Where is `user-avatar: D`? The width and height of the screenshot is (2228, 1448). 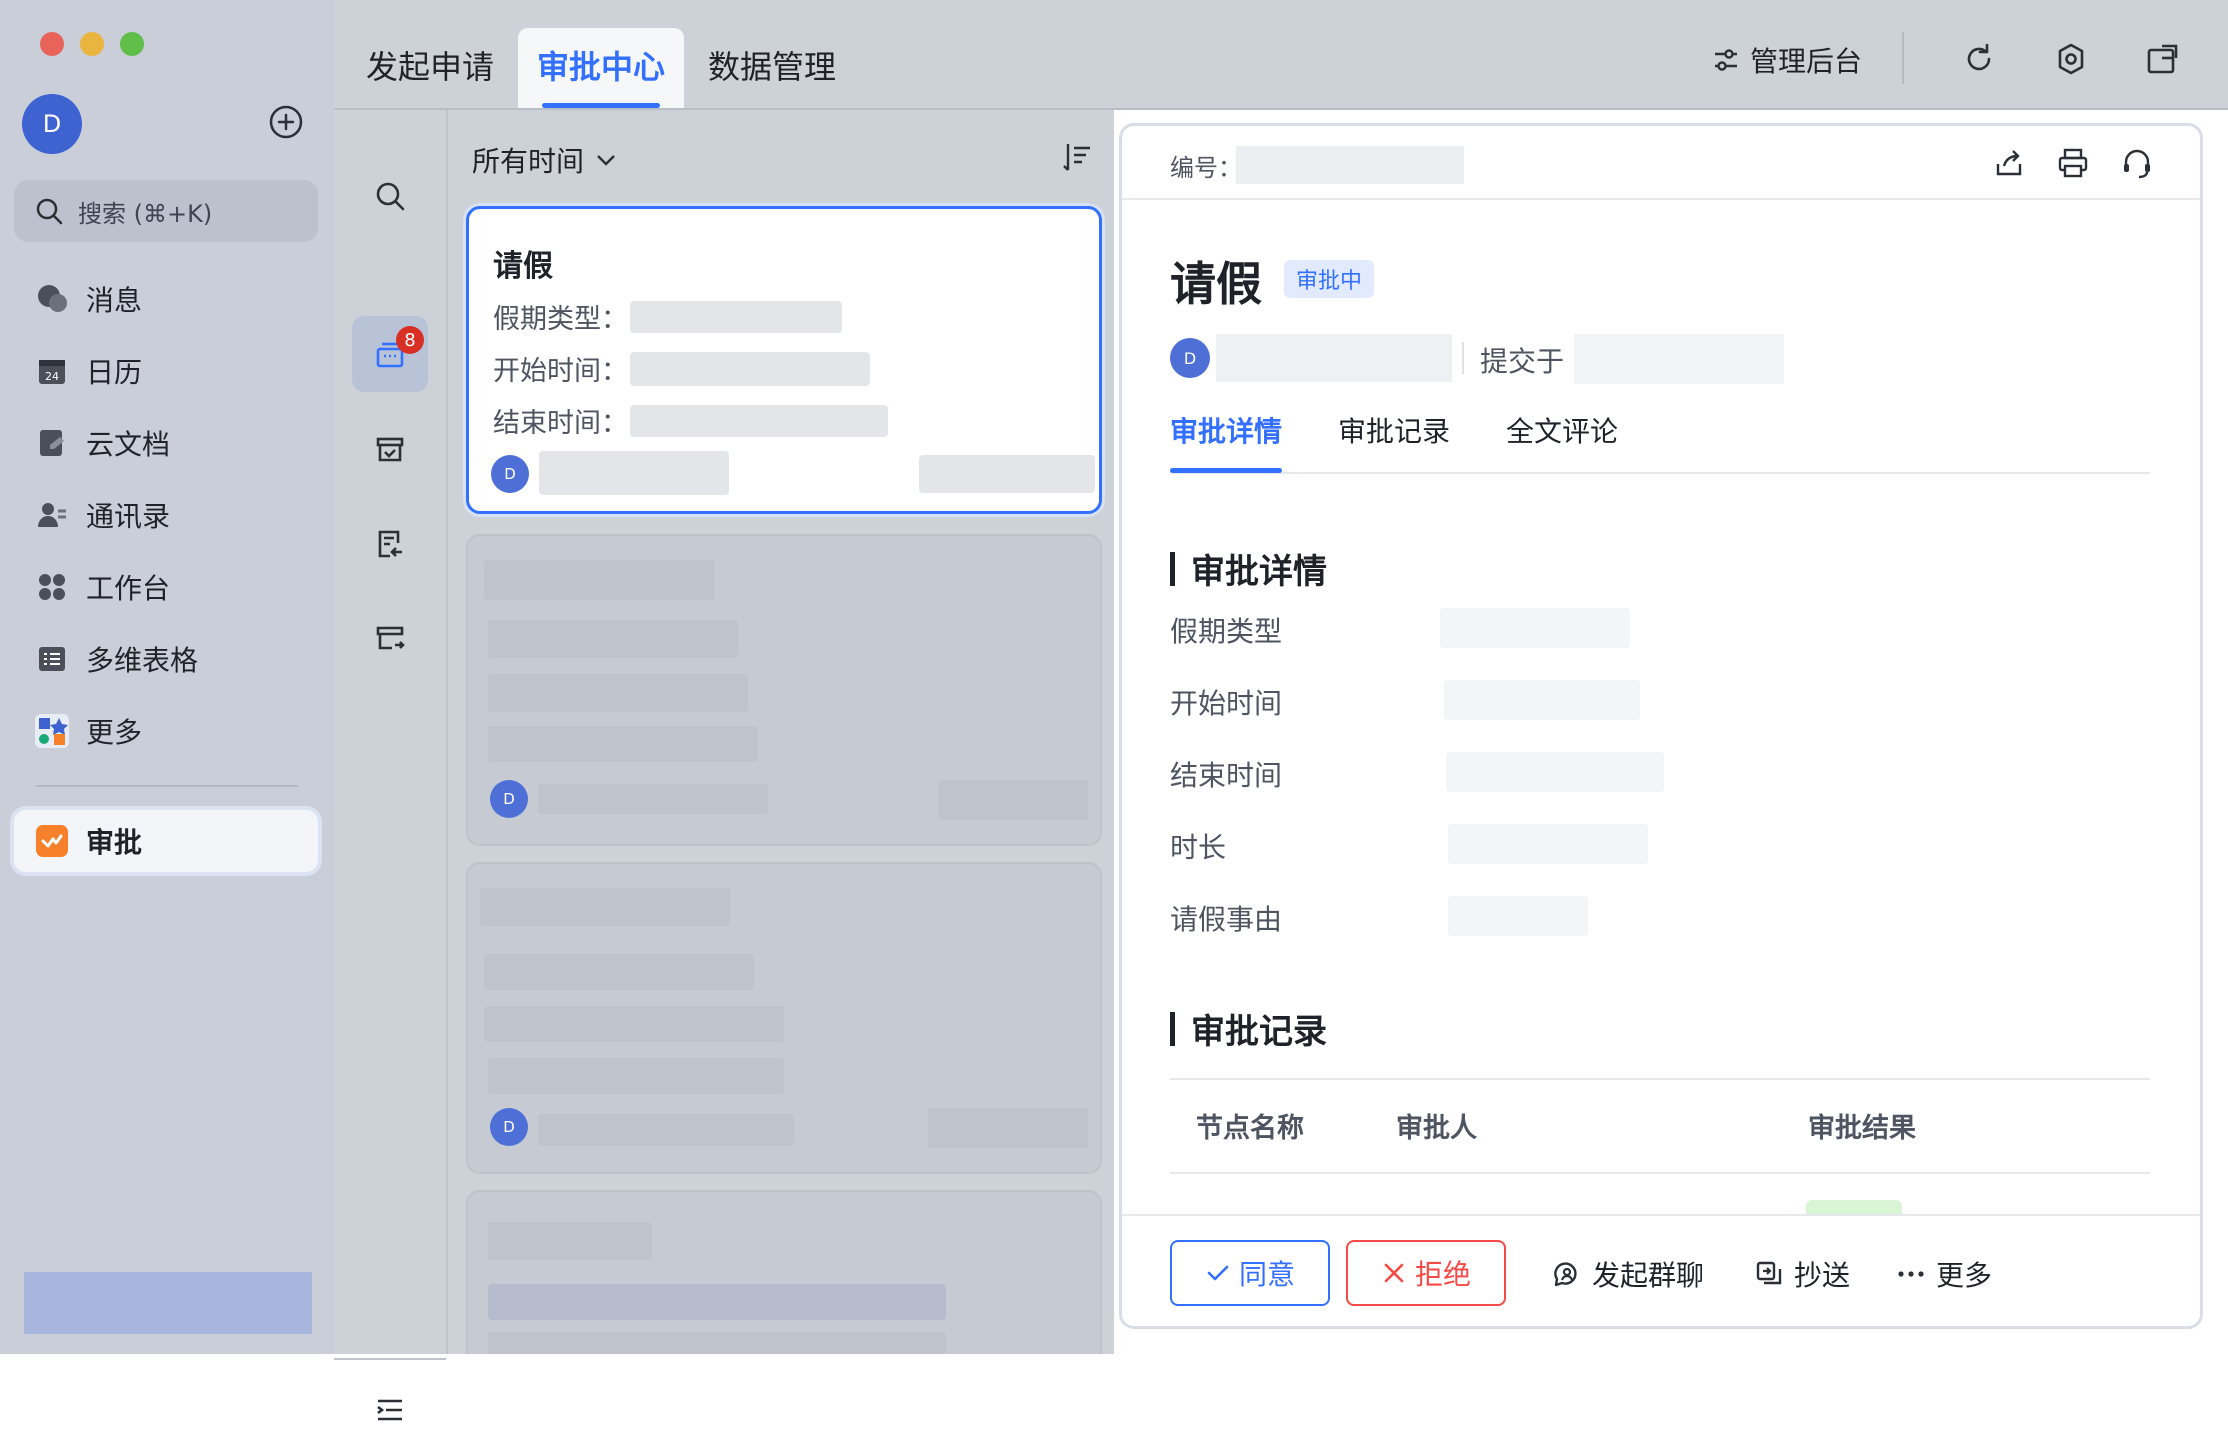 user-avatar: D is located at coordinates (52, 124).